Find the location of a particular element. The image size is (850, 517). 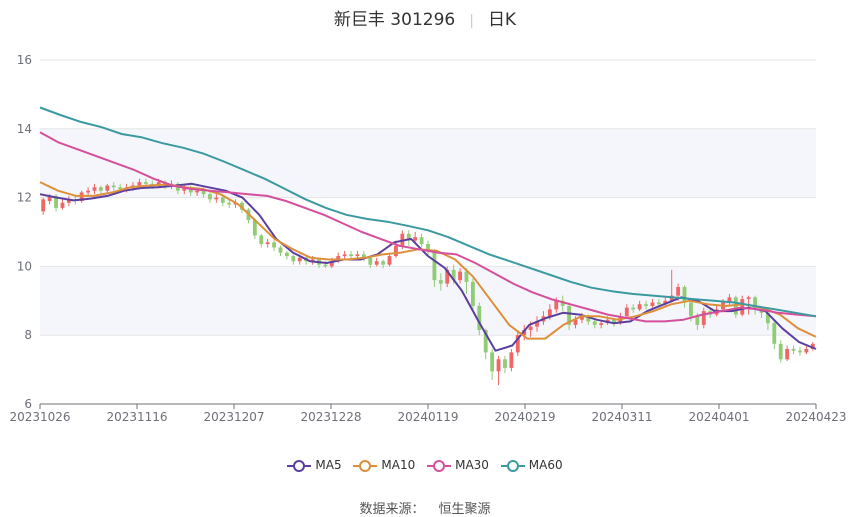

source-provider: 恒生聚源 is located at coordinates (464, 509).